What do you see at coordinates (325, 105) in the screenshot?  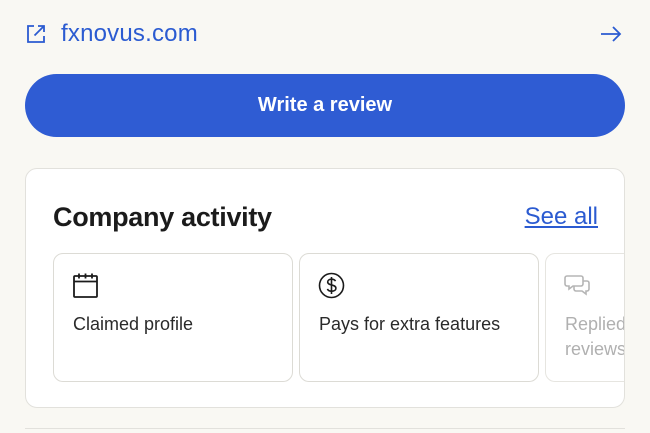 I see `write-review-button: Write a review` at bounding box center [325, 105].